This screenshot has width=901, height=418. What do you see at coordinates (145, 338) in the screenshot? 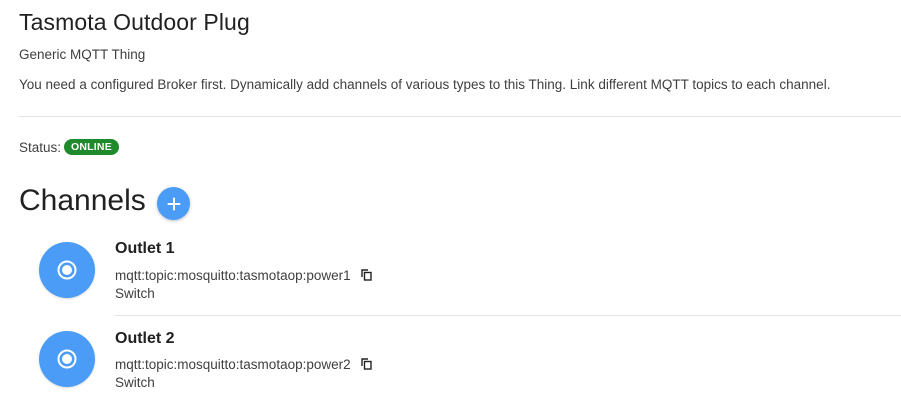
I see `channel-label: Outlet 2` at bounding box center [145, 338].